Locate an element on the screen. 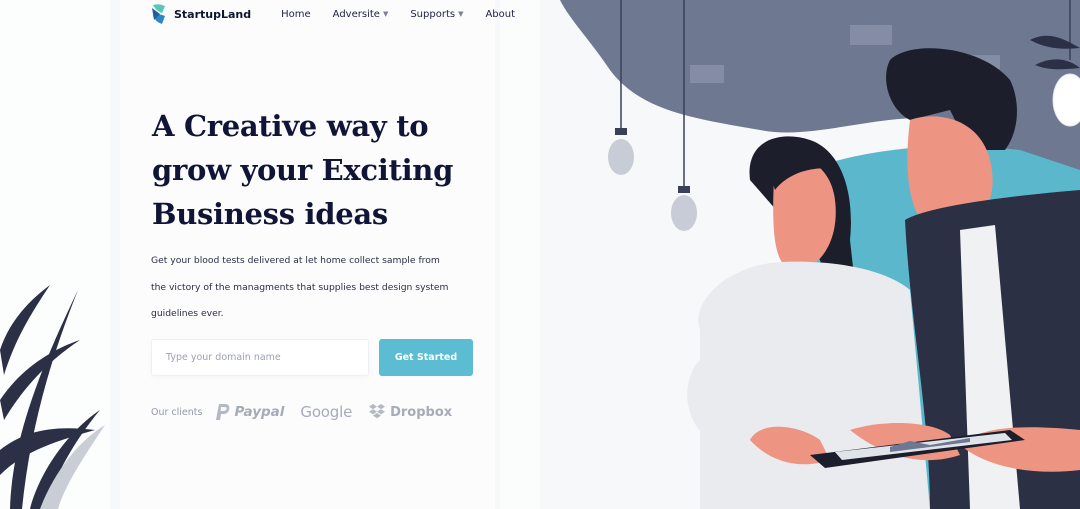  brand: StartupLand is located at coordinates (200, 14).